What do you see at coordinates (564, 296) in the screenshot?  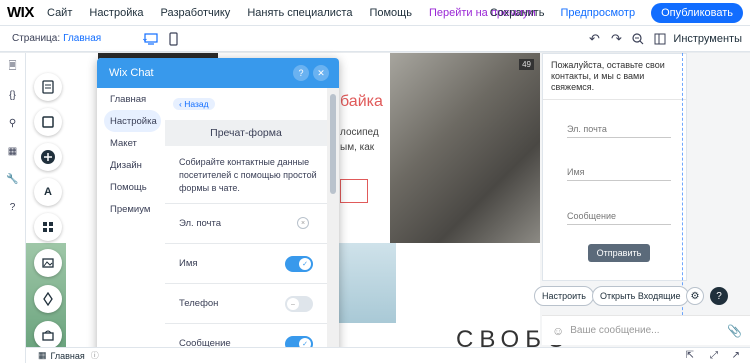 I see `customize-button: Настроить` at bounding box center [564, 296].